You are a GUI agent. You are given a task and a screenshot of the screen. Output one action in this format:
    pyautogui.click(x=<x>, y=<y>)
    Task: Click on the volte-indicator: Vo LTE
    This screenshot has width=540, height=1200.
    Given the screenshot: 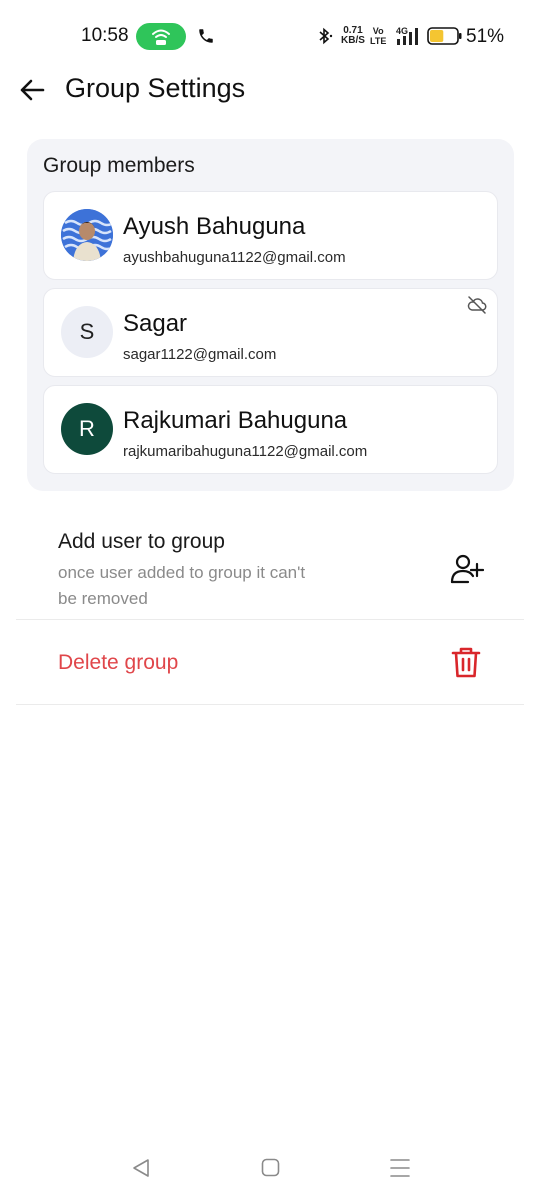 What is the action you would take?
    pyautogui.click(x=378, y=36)
    